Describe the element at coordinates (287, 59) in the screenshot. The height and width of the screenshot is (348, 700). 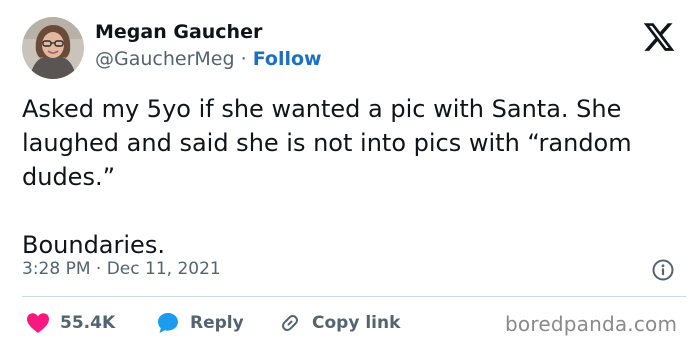
I see `follow-button: Follow` at that location.